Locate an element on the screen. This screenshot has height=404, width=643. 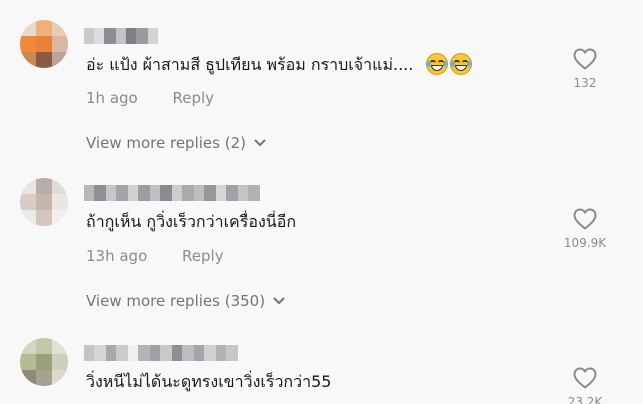
comment-timestamp: 1h ago is located at coordinates (112, 98).